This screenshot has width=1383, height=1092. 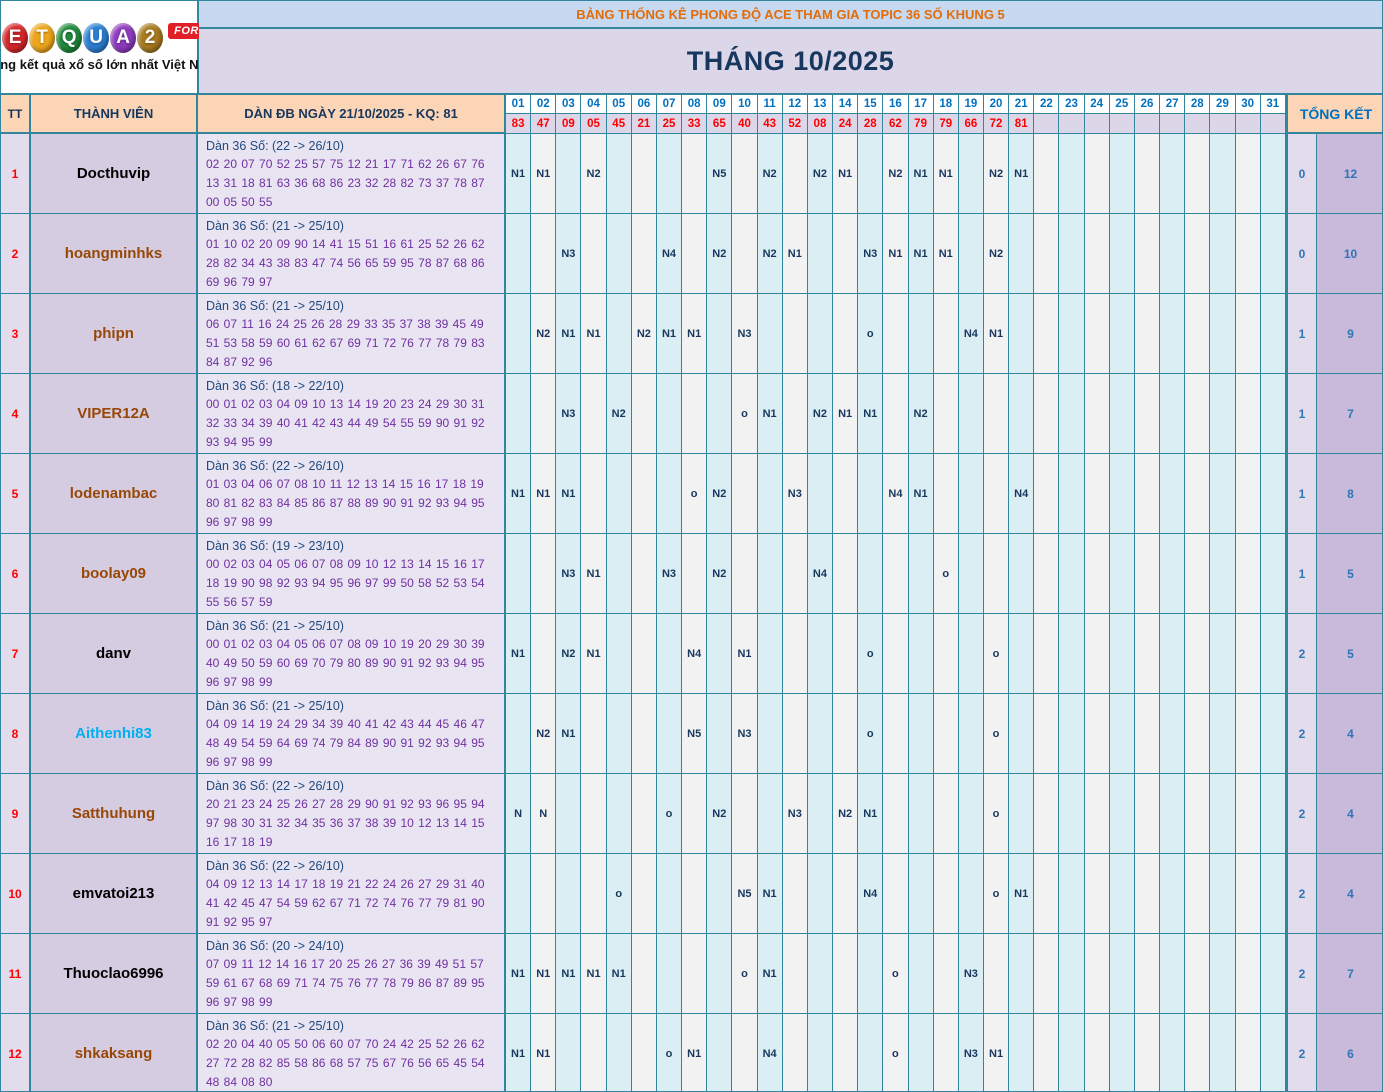 I want to click on day-number: 29, so click(x=1222, y=105).